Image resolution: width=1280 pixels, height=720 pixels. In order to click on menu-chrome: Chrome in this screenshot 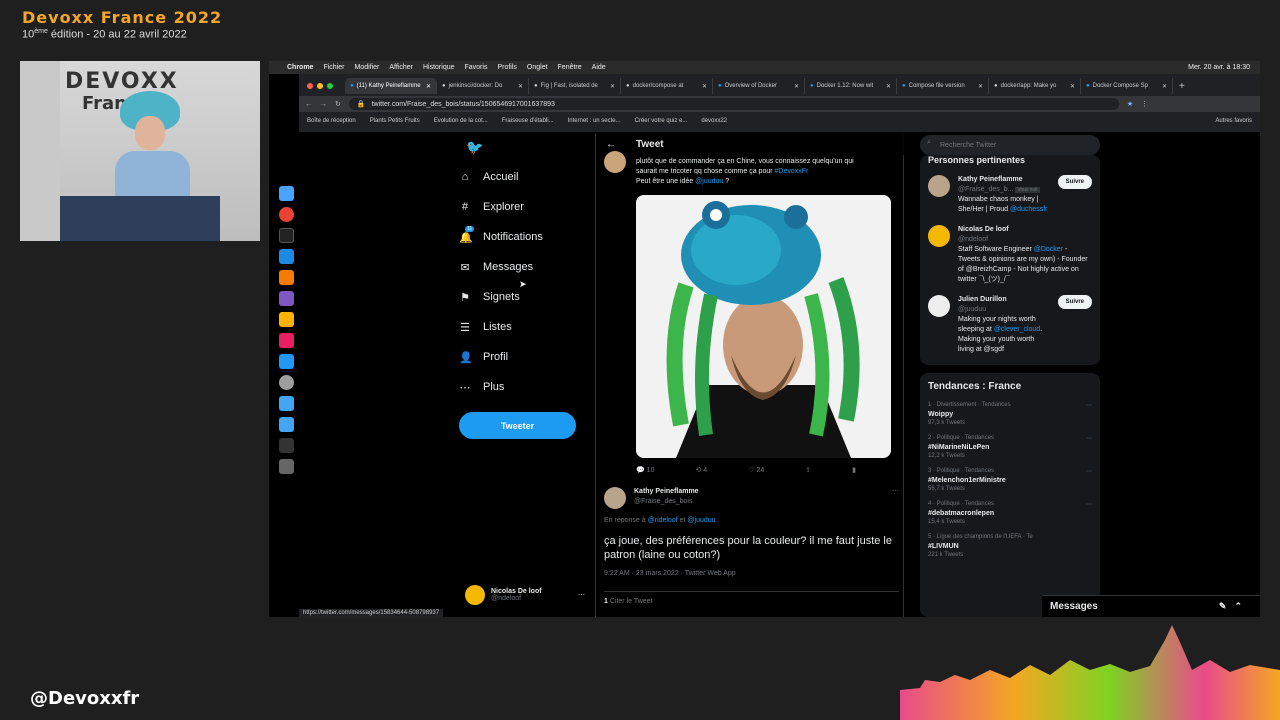, I will do `click(300, 67)`.